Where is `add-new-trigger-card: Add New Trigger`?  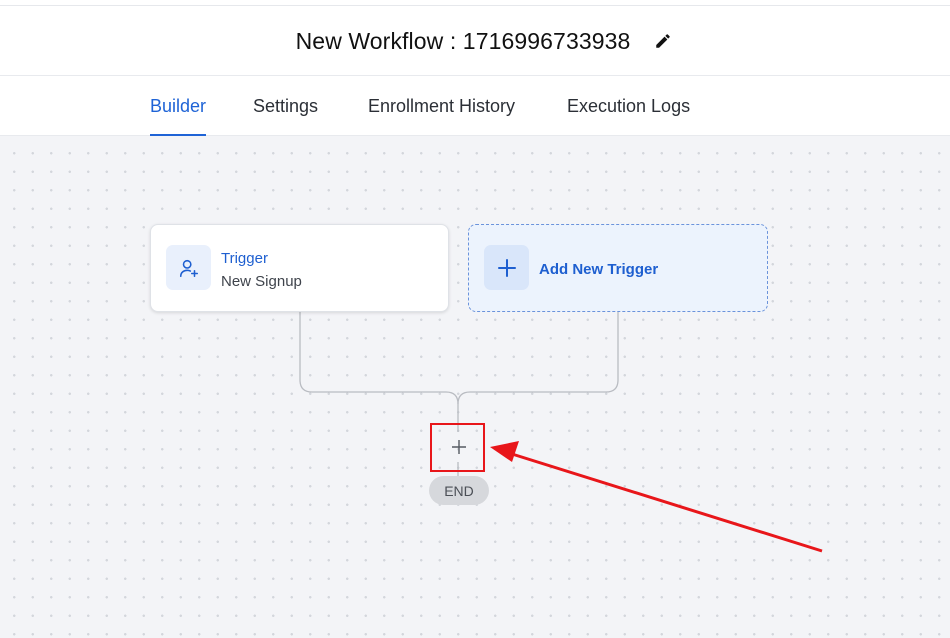 add-new-trigger-card: Add New Trigger is located at coordinates (618, 268).